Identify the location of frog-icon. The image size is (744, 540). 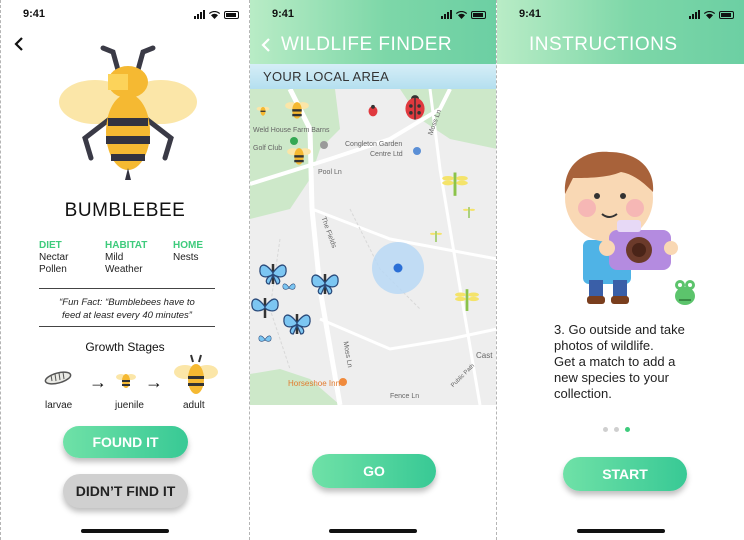
(685, 292).